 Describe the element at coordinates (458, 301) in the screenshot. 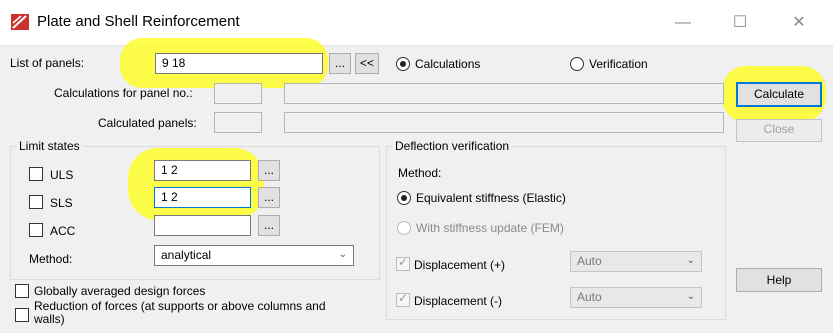

I see `displacement-minus-label: Displacement (-)` at that location.